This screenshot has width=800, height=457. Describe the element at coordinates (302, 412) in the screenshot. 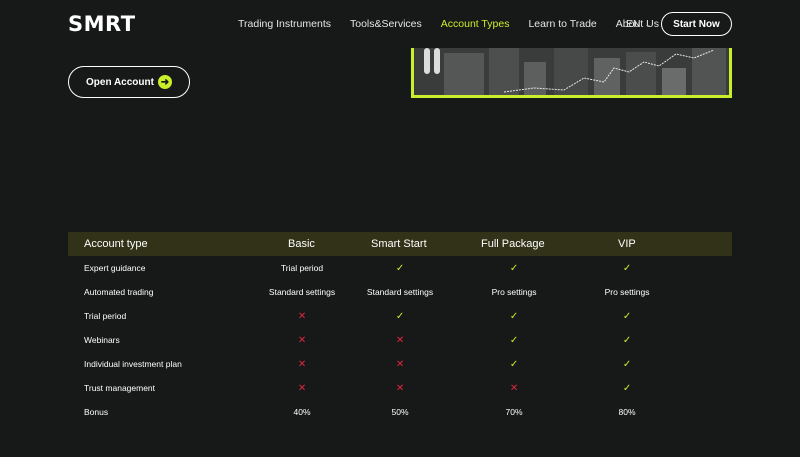

I see `cell-value: 40%` at that location.